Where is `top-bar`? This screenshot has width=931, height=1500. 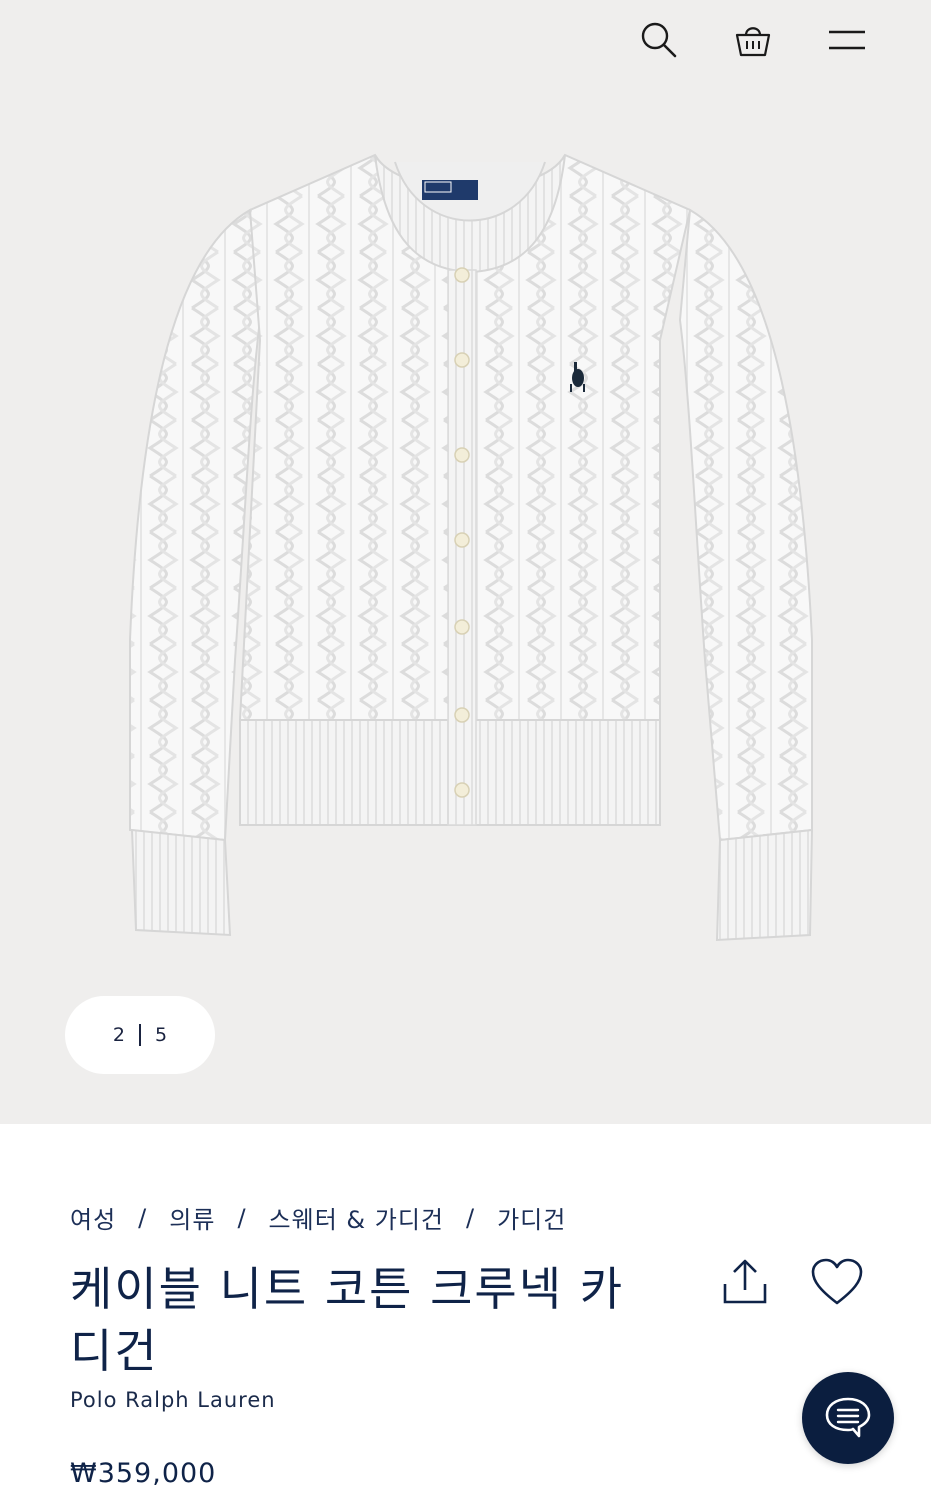
top-bar is located at coordinates (753, 40).